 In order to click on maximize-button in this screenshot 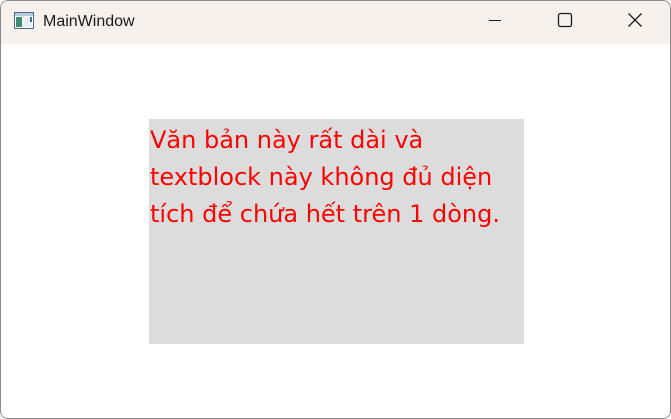, I will do `click(565, 22)`.